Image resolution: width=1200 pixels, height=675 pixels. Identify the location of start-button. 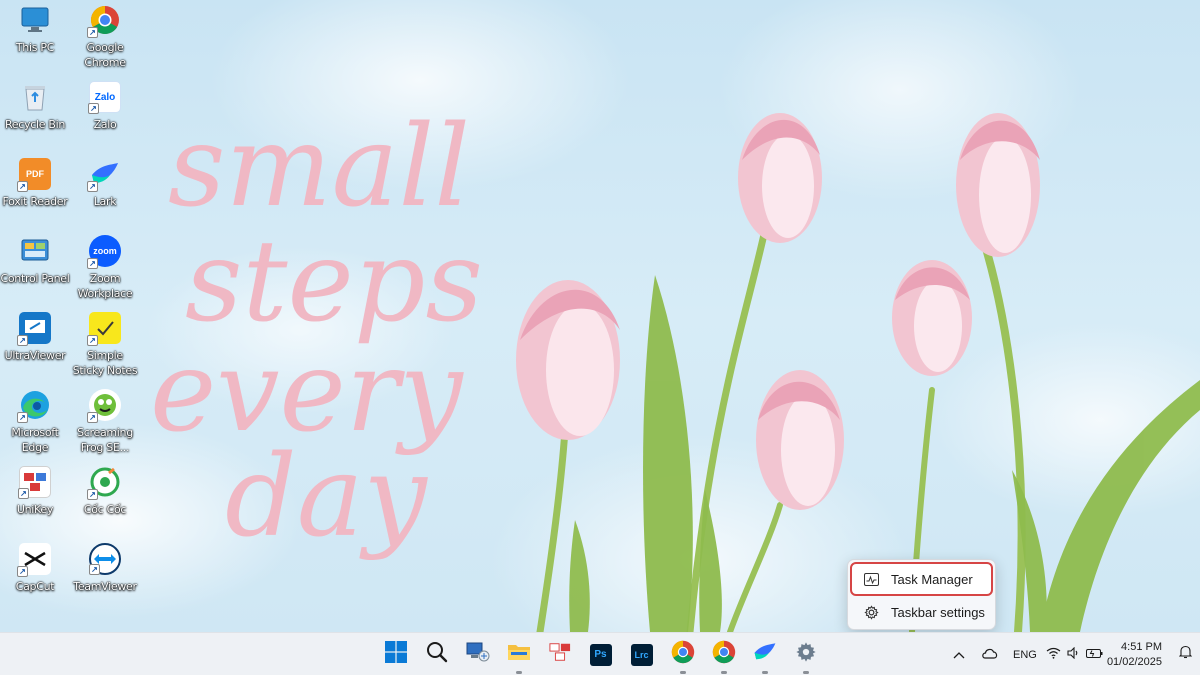
(395, 655).